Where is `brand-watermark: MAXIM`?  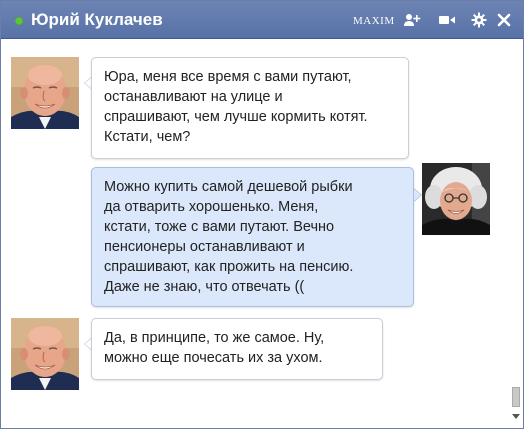
brand-watermark: MAXIM is located at coordinates (374, 21).